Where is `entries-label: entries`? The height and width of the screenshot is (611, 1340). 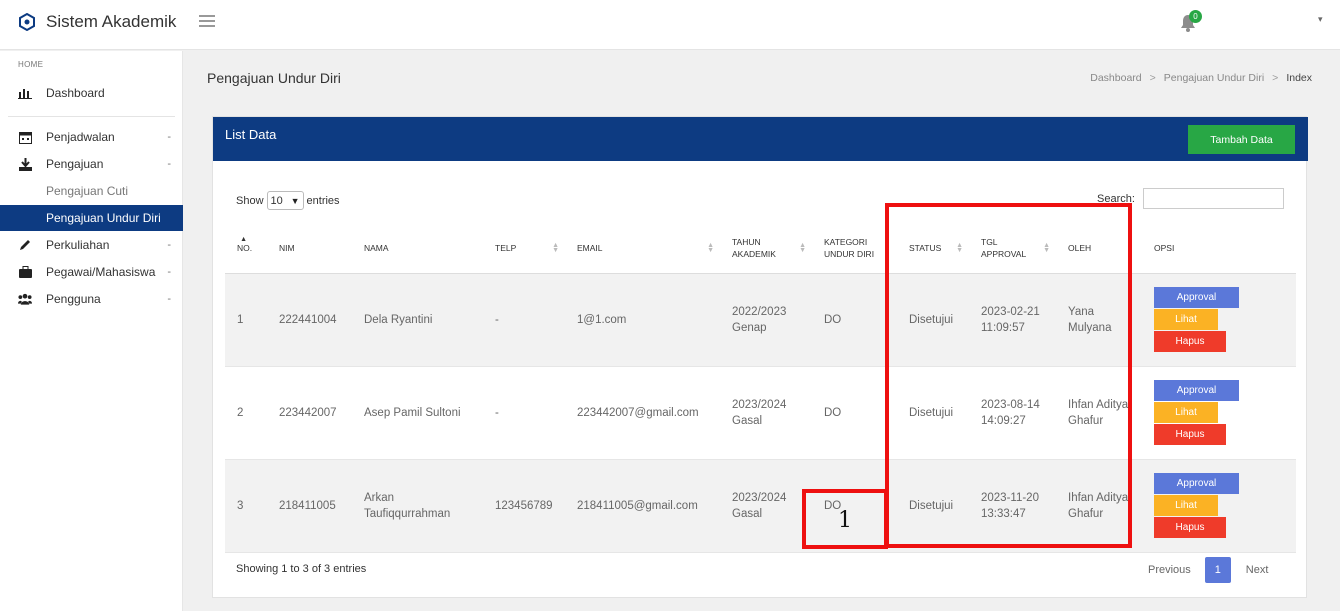 entries-label: entries is located at coordinates (323, 200).